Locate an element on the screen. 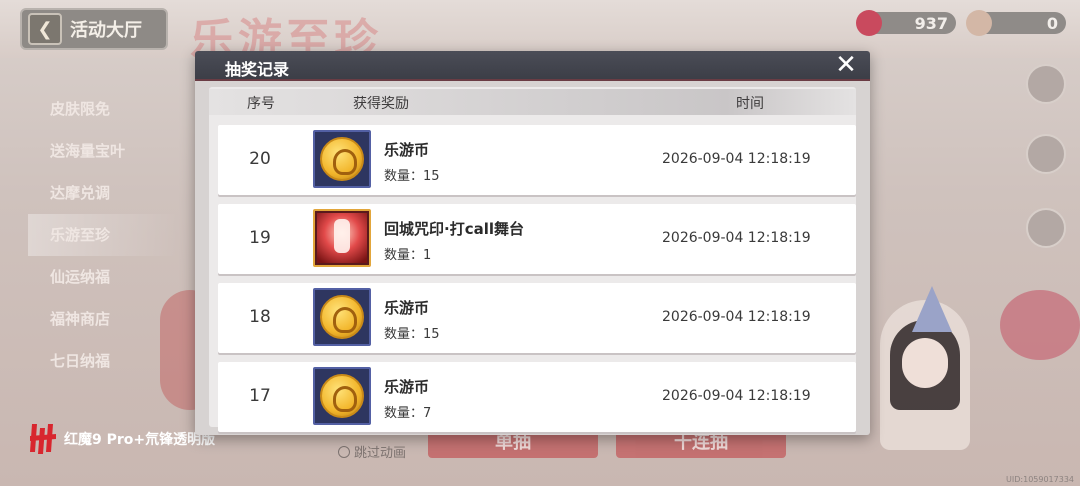 This screenshot has width=1080, height=486. right-menu-records is located at coordinates (1046, 163).